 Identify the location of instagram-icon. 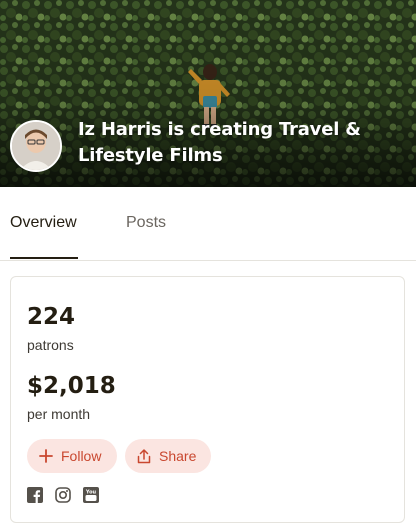
(63, 495).